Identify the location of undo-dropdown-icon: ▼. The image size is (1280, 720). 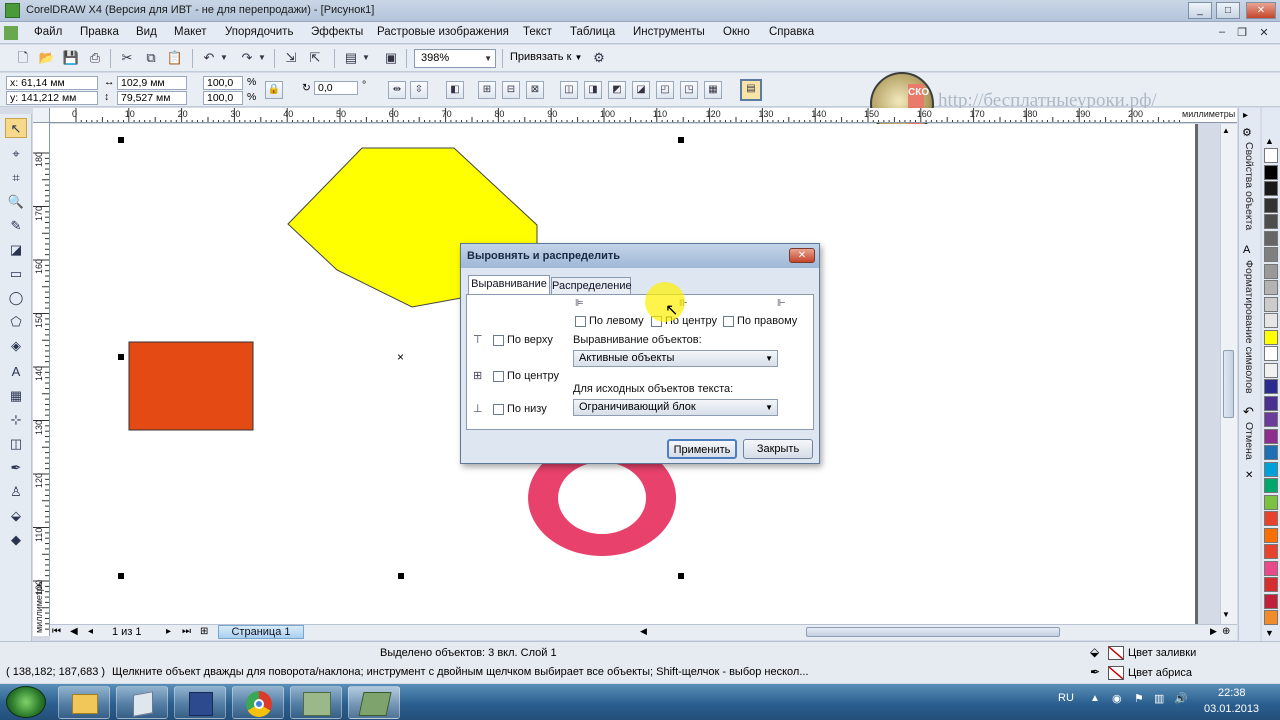
(224, 58).